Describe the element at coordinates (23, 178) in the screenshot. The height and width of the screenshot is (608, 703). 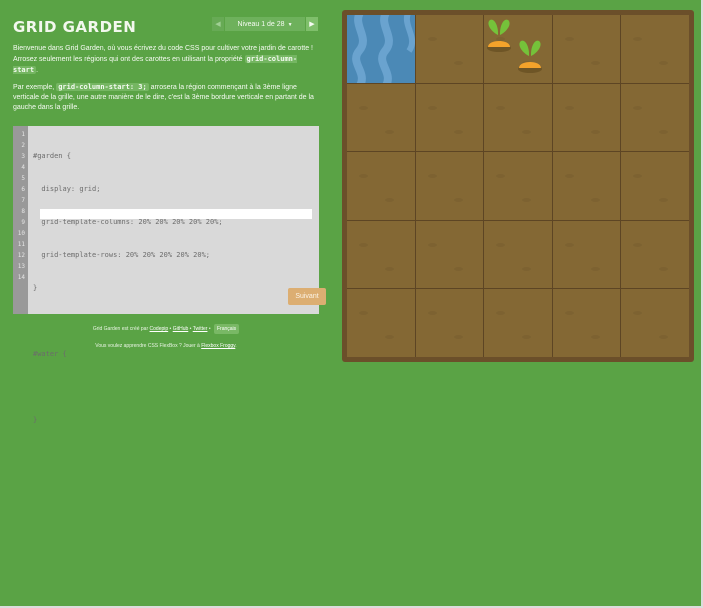
I see `line-number: 5` at that location.